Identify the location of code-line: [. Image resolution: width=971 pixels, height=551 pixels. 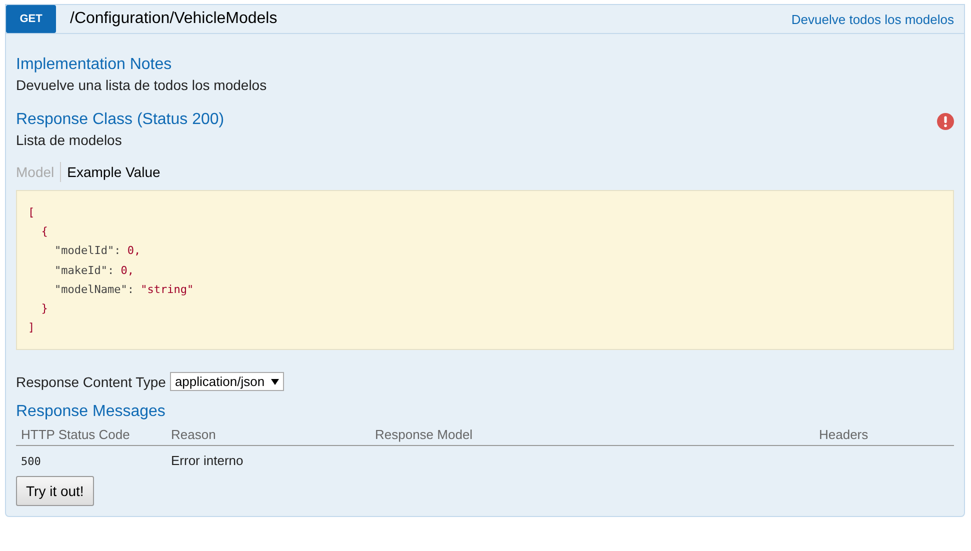
(31, 212).